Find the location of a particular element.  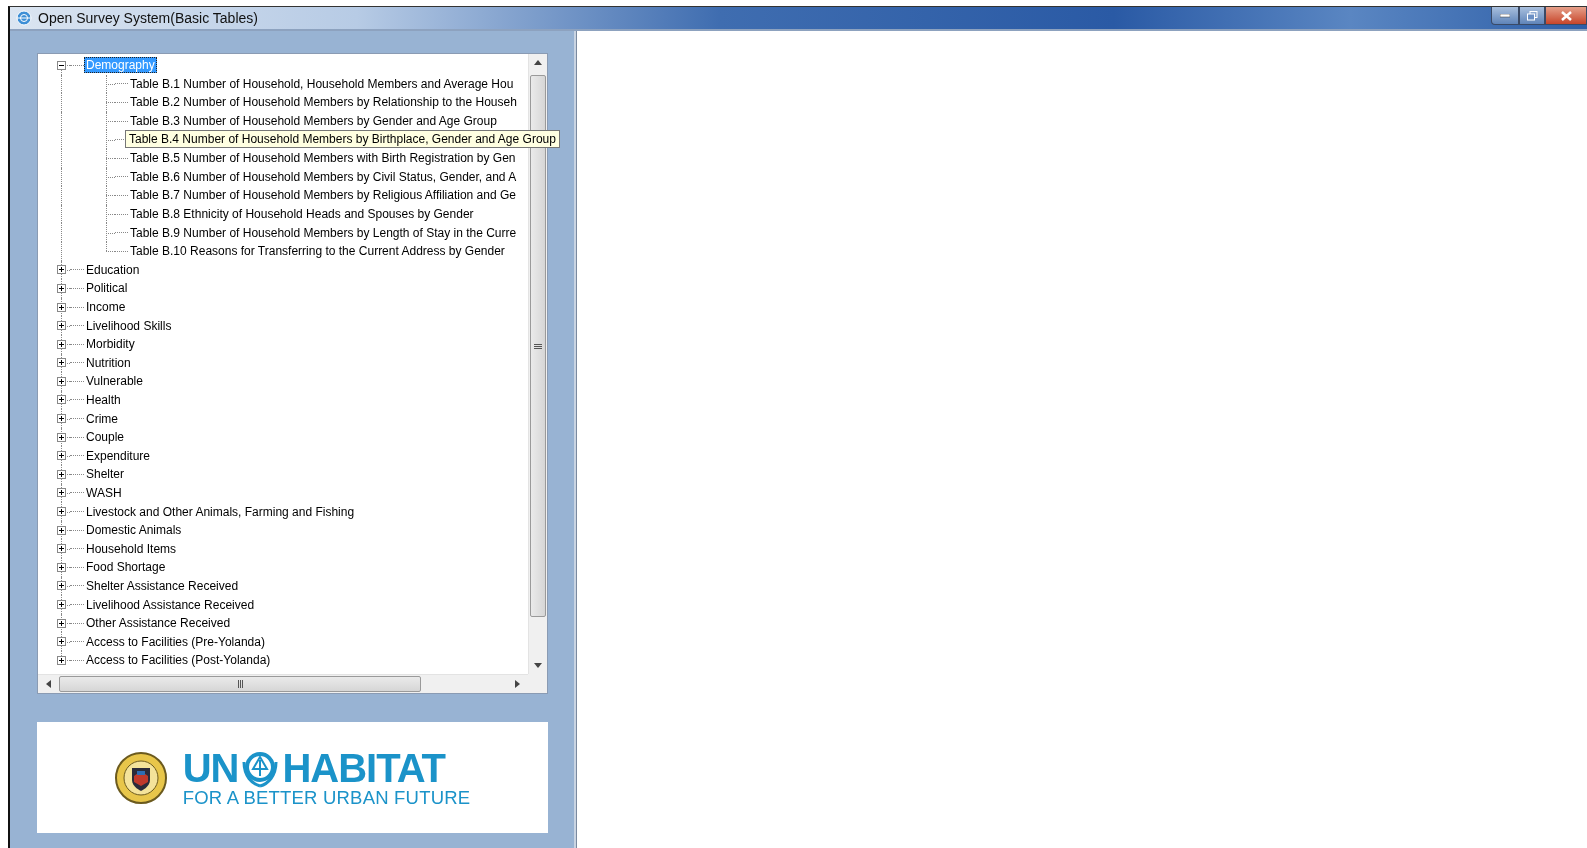

close-icon is located at coordinates (1566, 15).